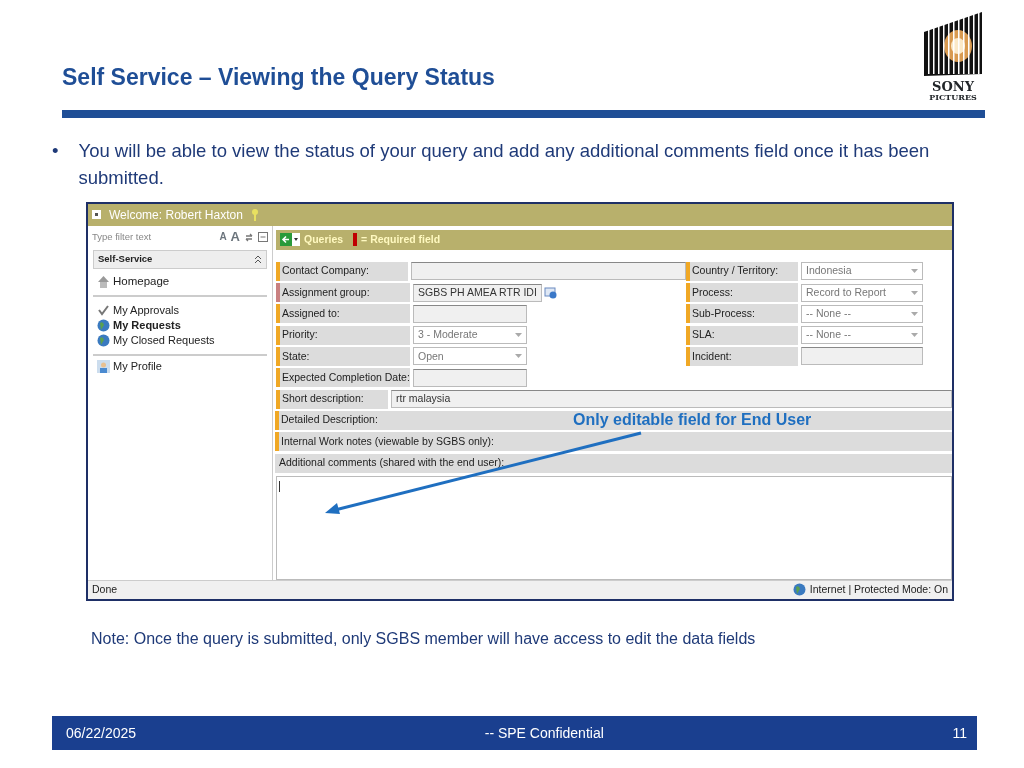 The height and width of the screenshot is (768, 1024). I want to click on section-bar: Internal Work notes (viewable by SGBS only):, so click(613, 442).